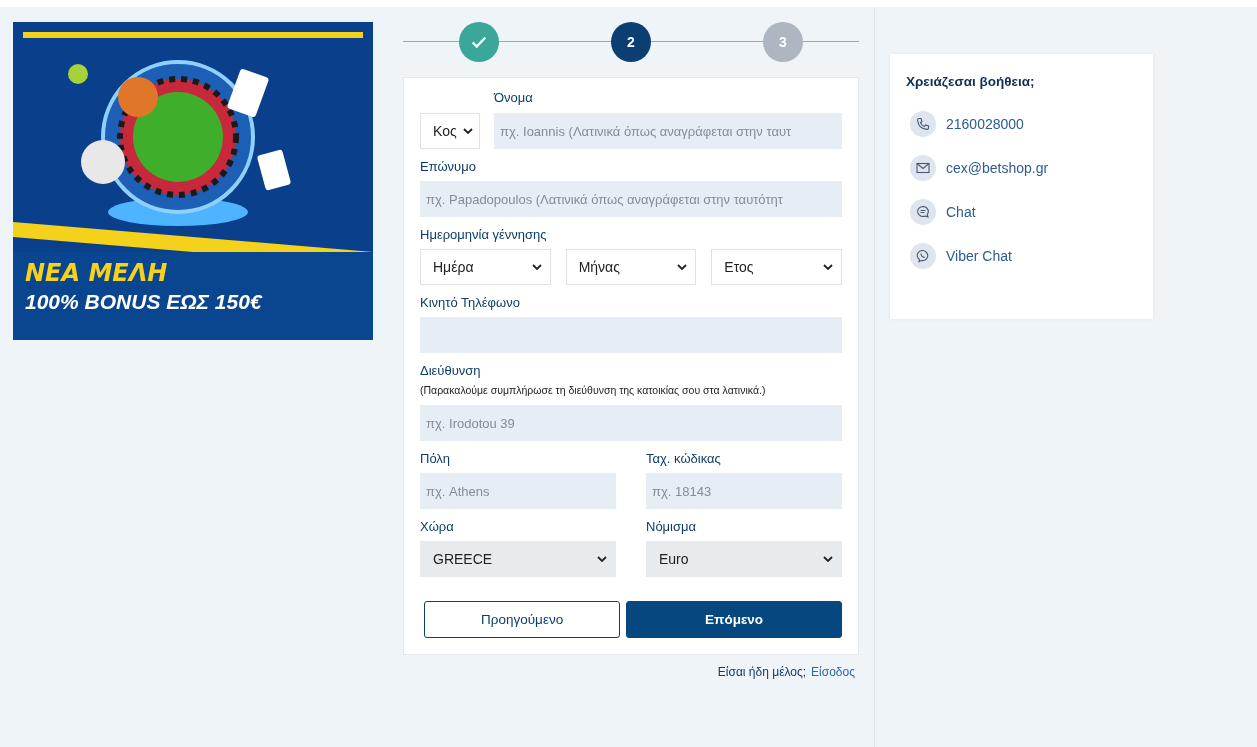 Image resolution: width=1257 pixels, height=747 pixels. I want to click on promo-banner: ΝΕΑ ΜΕΛΗ 100% BONUS ΕΩΣ 150€, so click(193, 181).